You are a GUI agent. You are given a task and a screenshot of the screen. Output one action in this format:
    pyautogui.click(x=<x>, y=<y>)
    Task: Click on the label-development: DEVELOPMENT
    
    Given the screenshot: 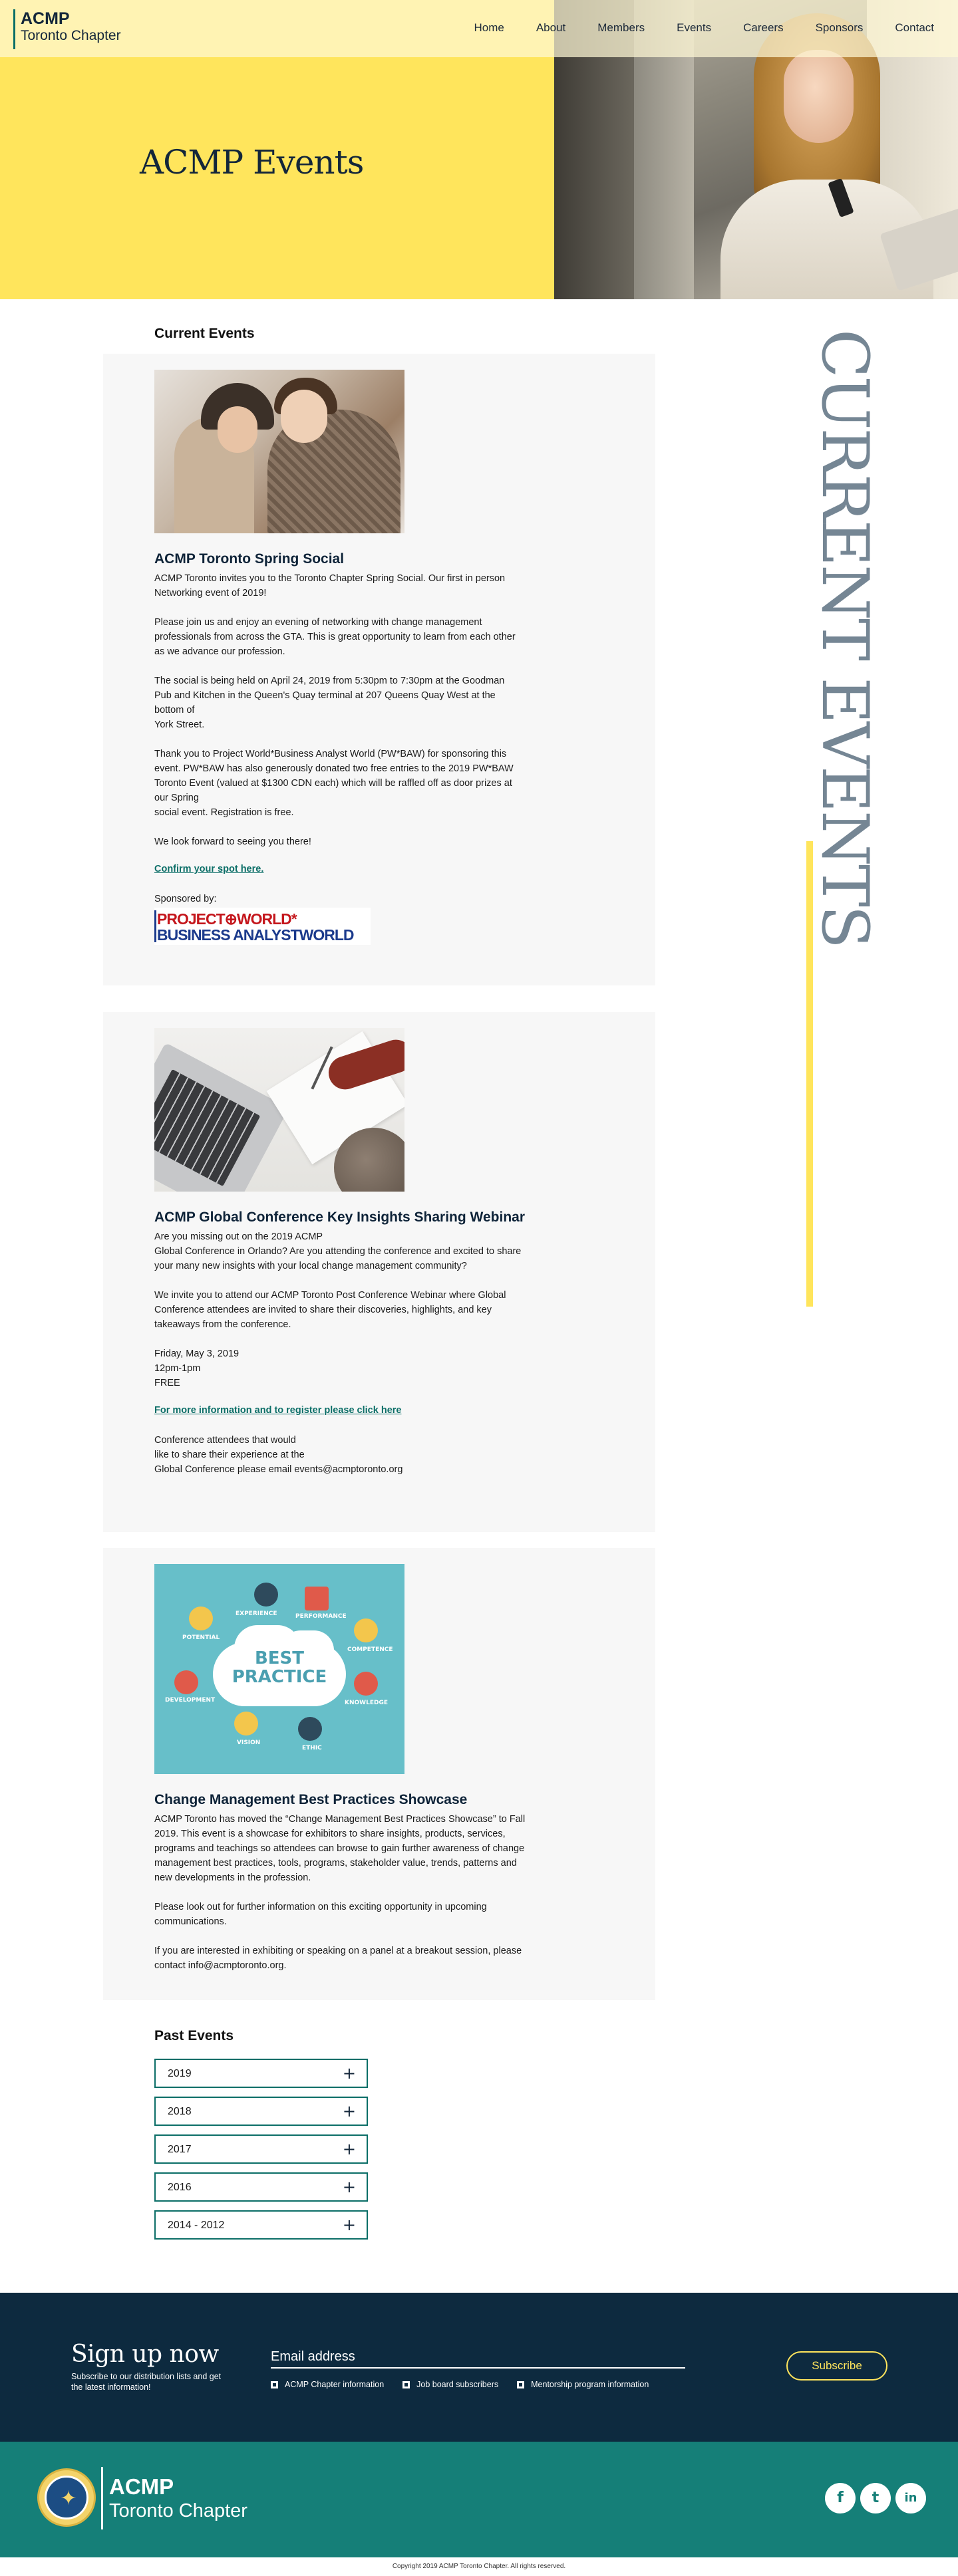 What is the action you would take?
    pyautogui.click(x=190, y=1700)
    